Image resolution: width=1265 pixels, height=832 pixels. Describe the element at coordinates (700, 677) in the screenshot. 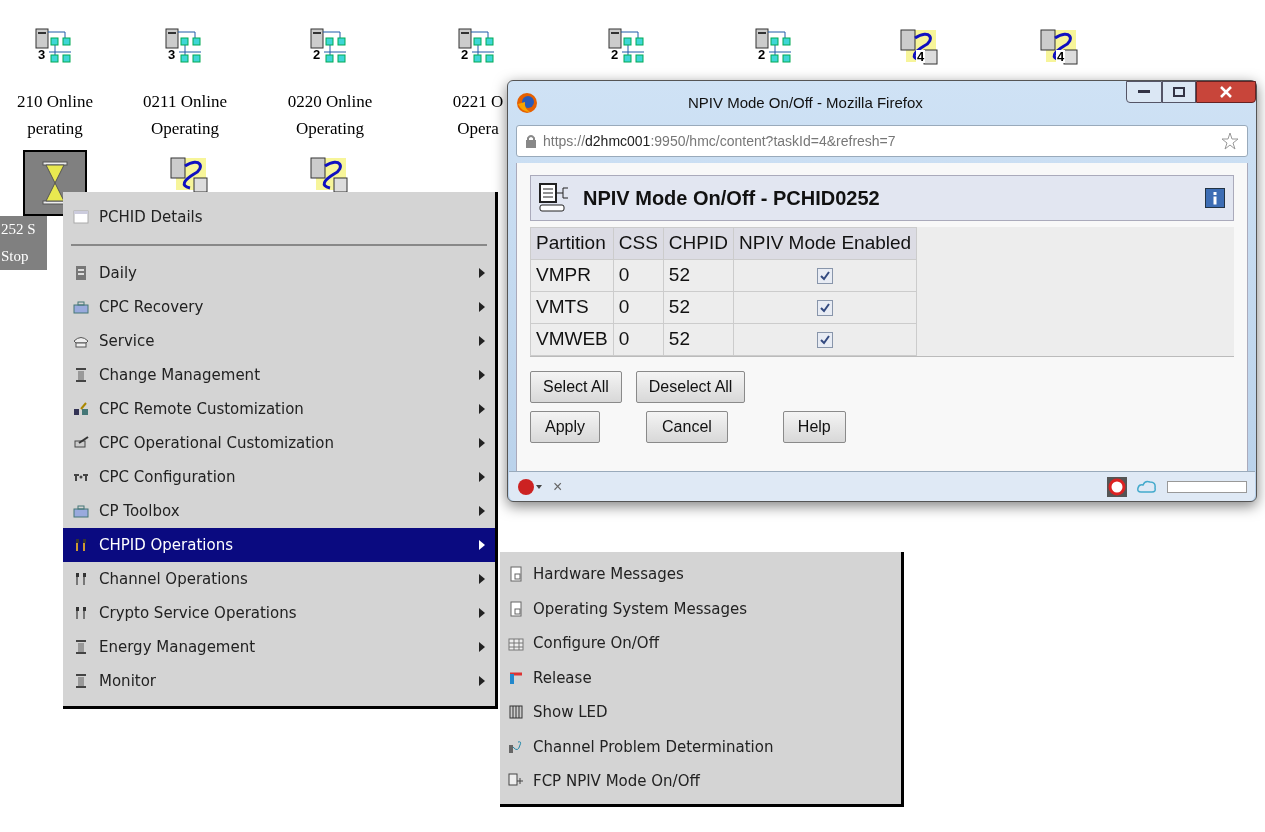

I see `menu-item: Release` at that location.